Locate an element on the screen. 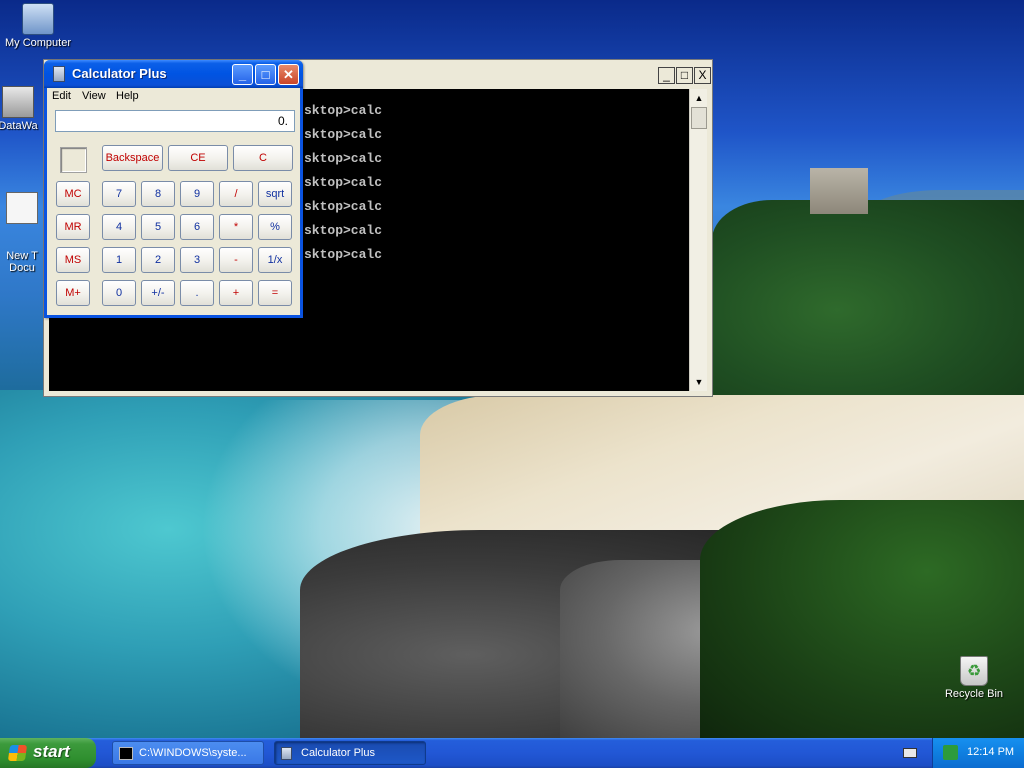 The image size is (1024, 768). window-title: Calculator Plus is located at coordinates (119, 73).